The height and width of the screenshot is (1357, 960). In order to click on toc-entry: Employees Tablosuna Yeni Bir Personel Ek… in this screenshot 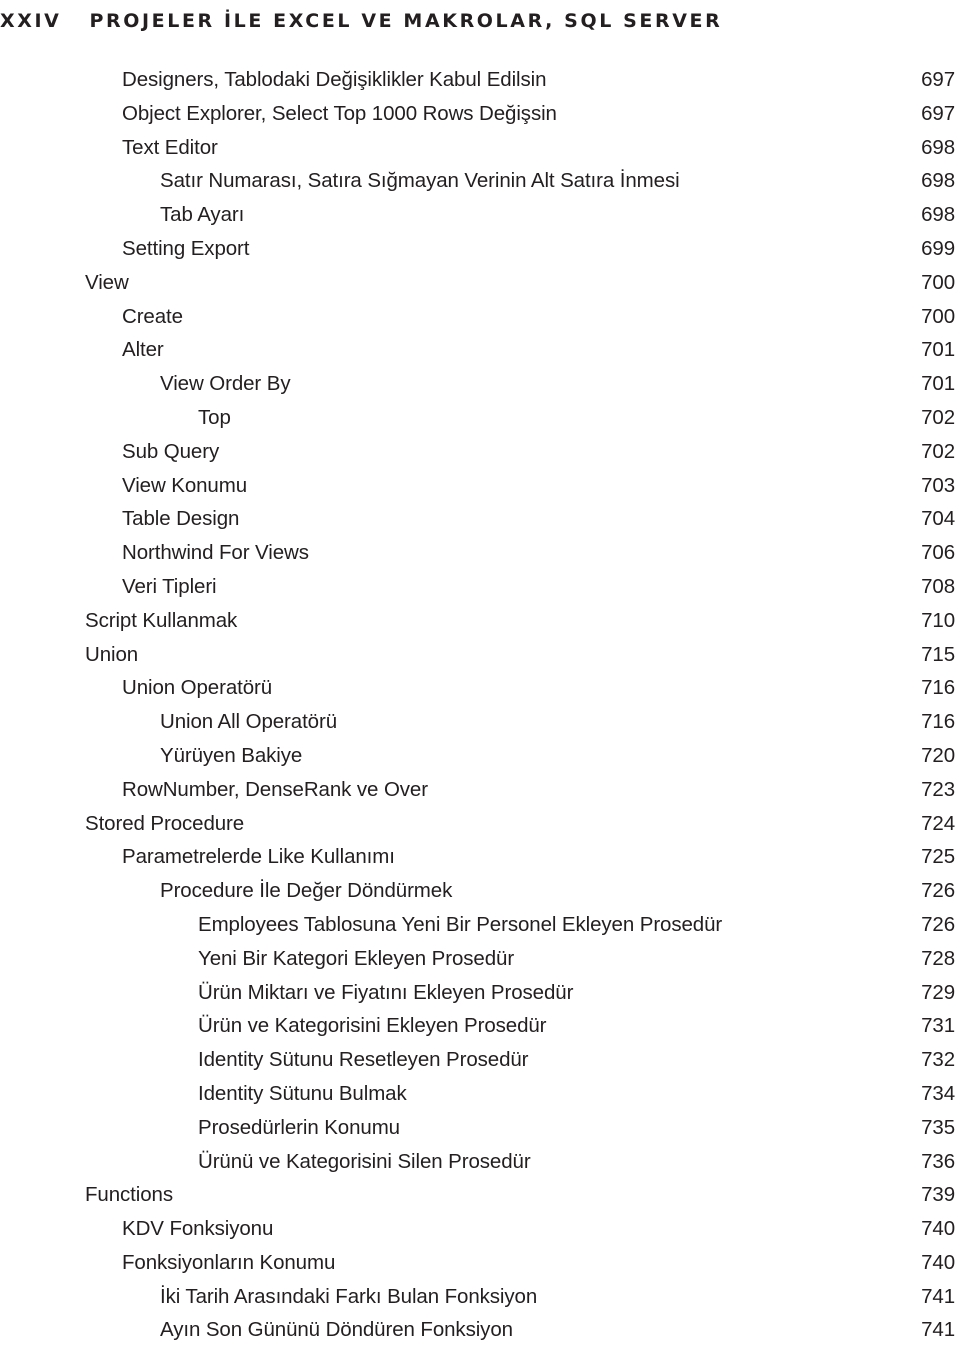, I will do `click(480, 930)`.